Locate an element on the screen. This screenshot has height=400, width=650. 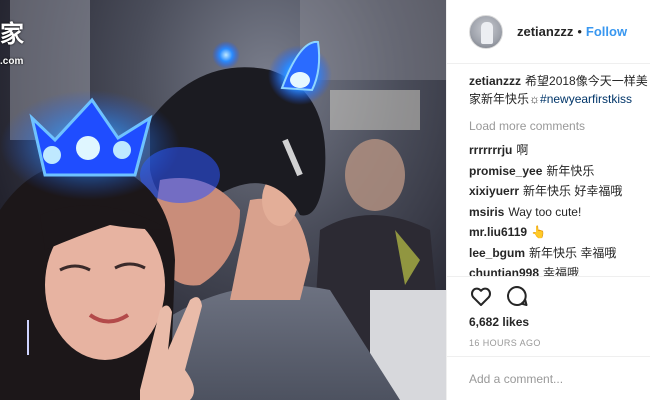
comment-text: 啊 is located at coordinates (522, 150).